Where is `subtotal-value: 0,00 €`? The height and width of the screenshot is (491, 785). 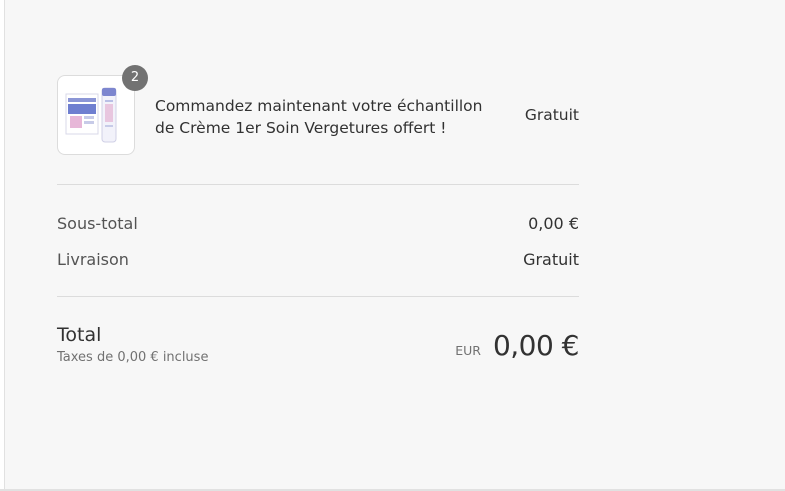 subtotal-value: 0,00 € is located at coordinates (553, 223).